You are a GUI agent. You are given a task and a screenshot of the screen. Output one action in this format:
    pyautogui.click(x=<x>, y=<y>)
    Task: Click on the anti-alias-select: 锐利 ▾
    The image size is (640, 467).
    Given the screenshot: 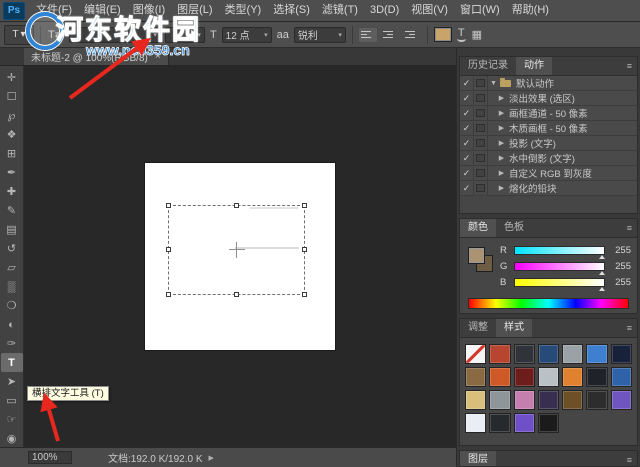 What is the action you would take?
    pyautogui.click(x=319, y=34)
    